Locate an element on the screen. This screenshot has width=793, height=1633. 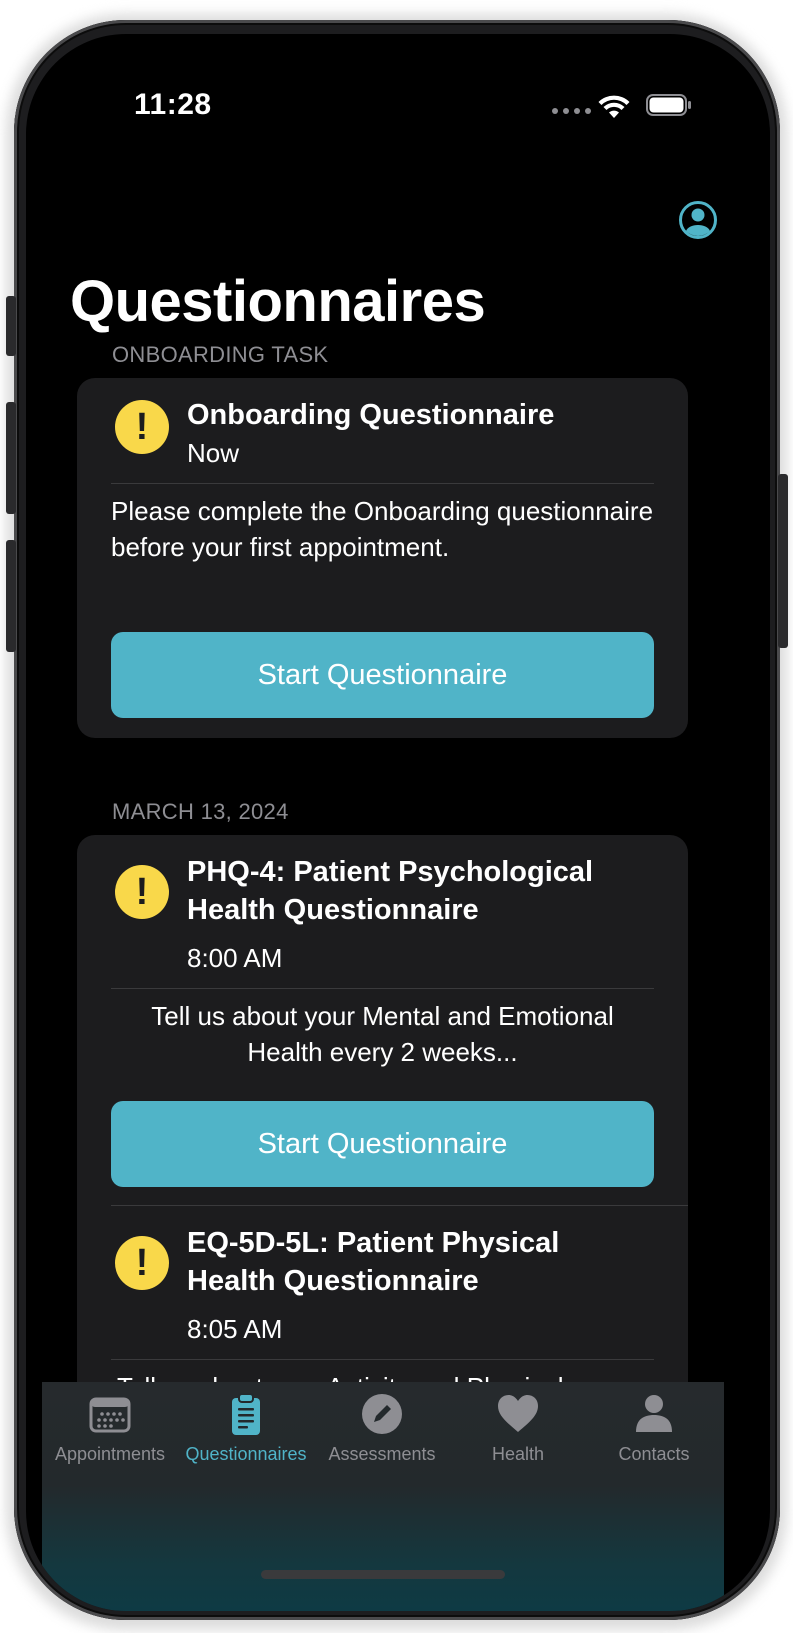
profile-button is located at coordinates (698, 220).